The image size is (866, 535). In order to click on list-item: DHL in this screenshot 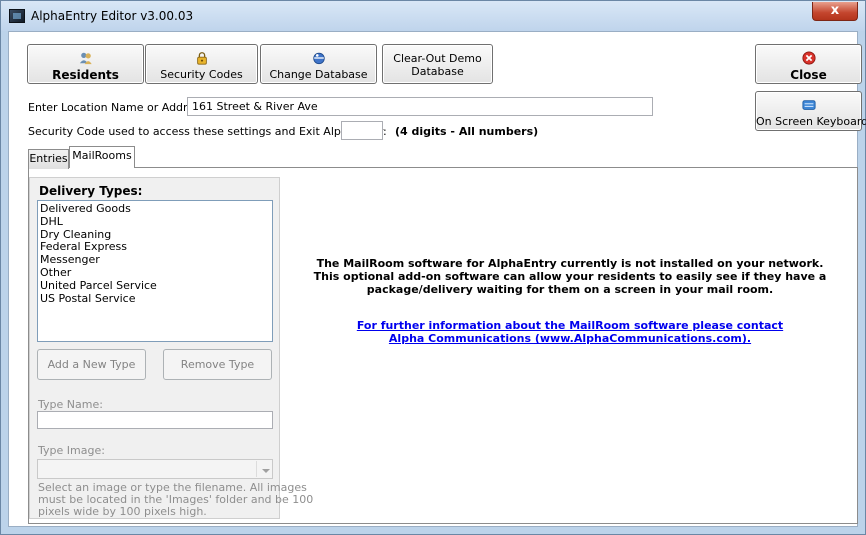, I will do `click(155, 222)`.